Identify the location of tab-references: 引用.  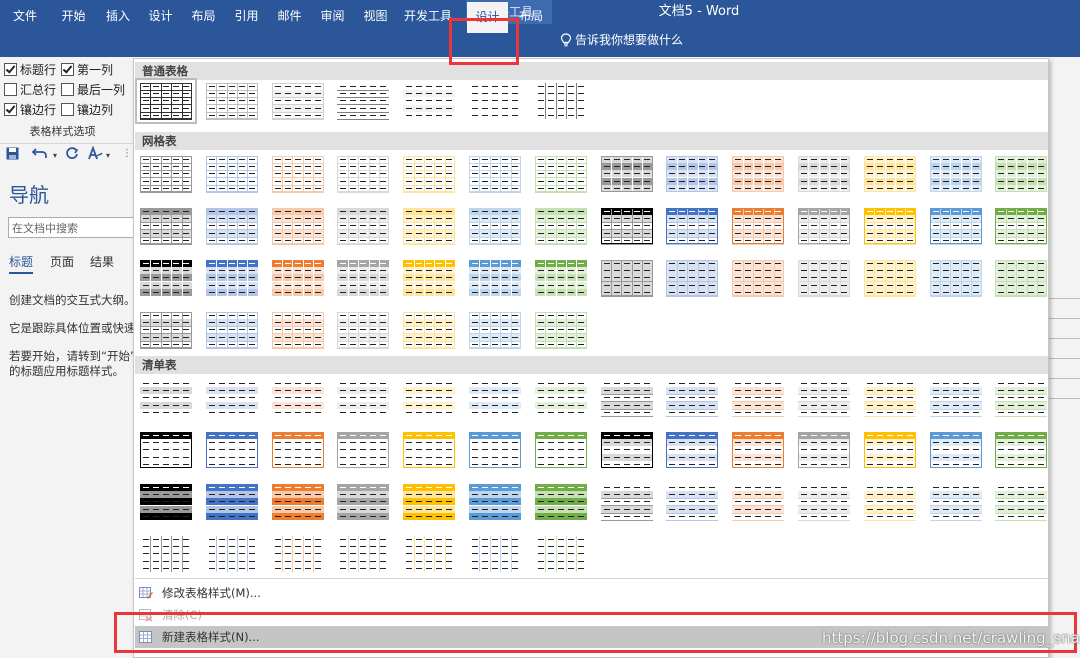
(246, 16).